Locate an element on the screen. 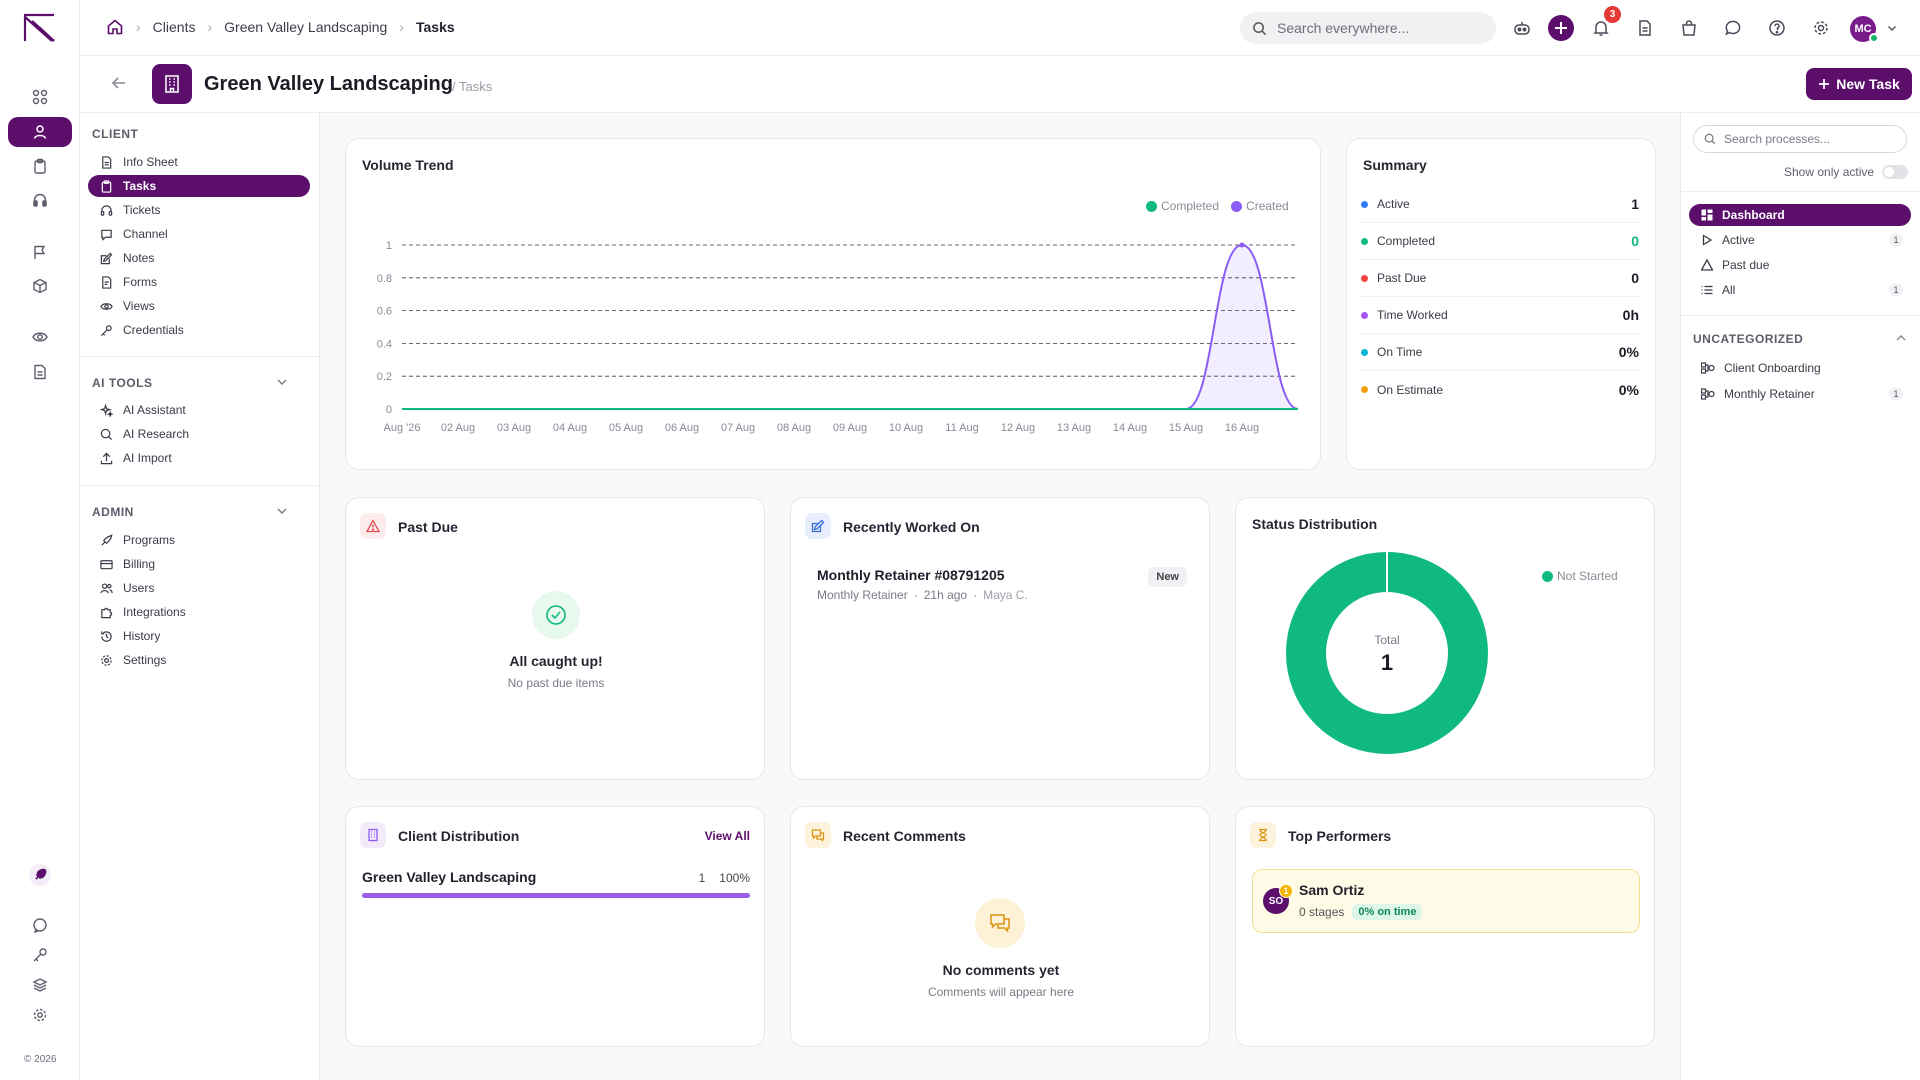 The width and height of the screenshot is (1920, 1080). global-search is located at coordinates (1368, 28).